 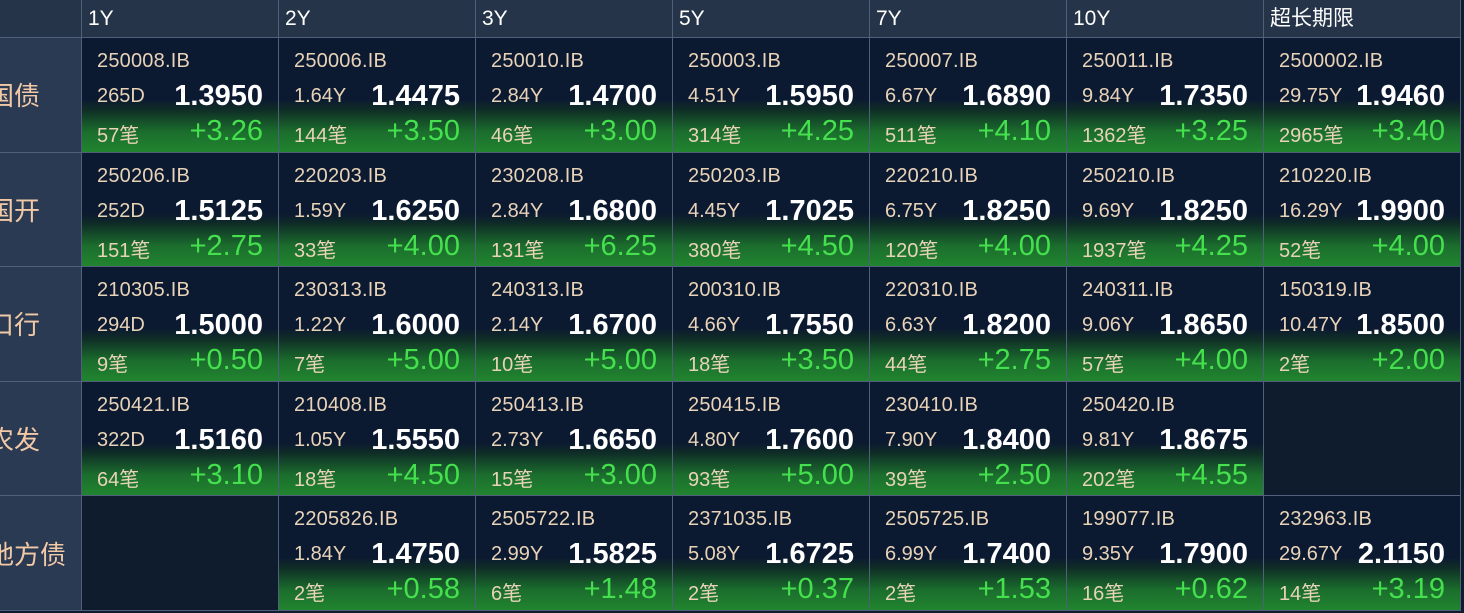 What do you see at coordinates (41, 553) in the screenshot?
I see `row-header: 地方债` at bounding box center [41, 553].